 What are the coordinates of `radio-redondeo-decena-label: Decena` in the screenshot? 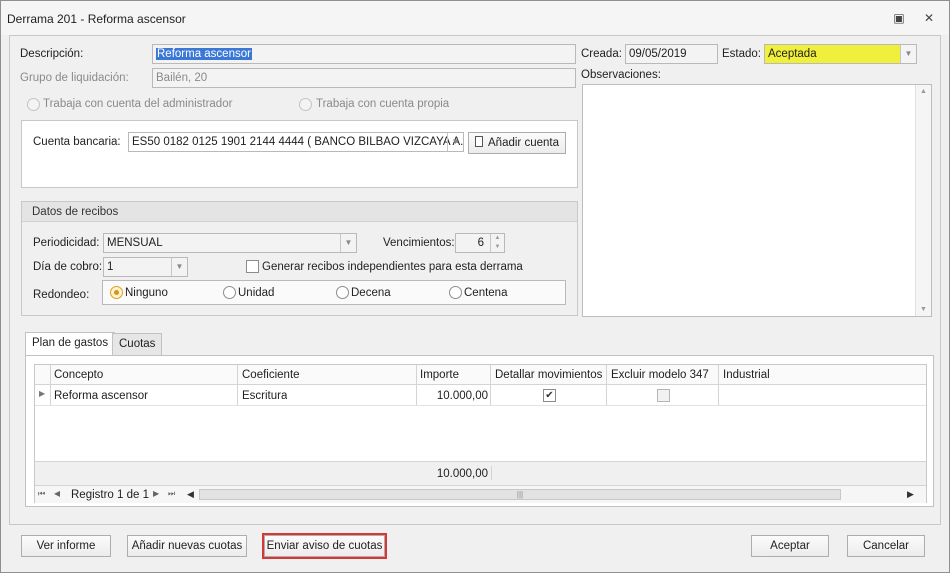 It's located at (371, 293).